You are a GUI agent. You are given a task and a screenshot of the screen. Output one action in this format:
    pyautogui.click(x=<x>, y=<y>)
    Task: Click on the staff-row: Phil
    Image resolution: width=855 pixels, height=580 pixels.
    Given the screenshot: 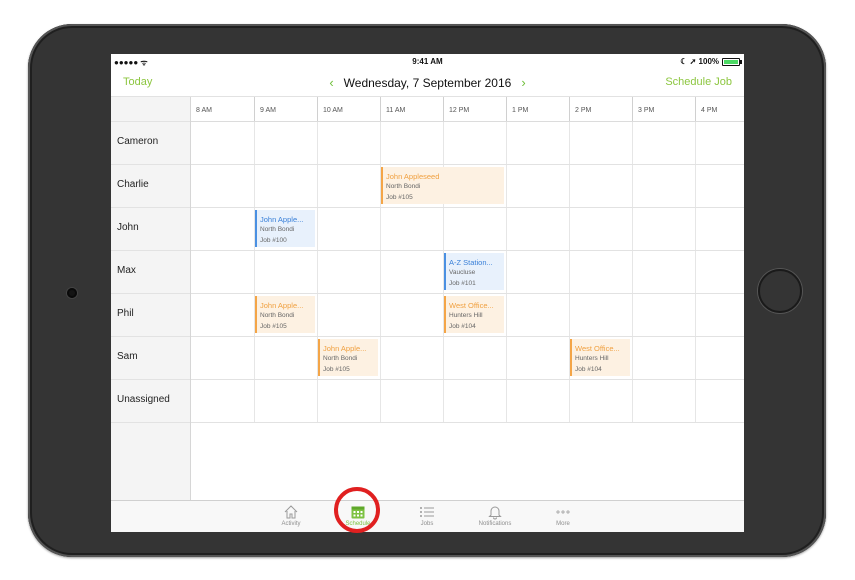 What is the action you would take?
    pyautogui.click(x=150, y=315)
    